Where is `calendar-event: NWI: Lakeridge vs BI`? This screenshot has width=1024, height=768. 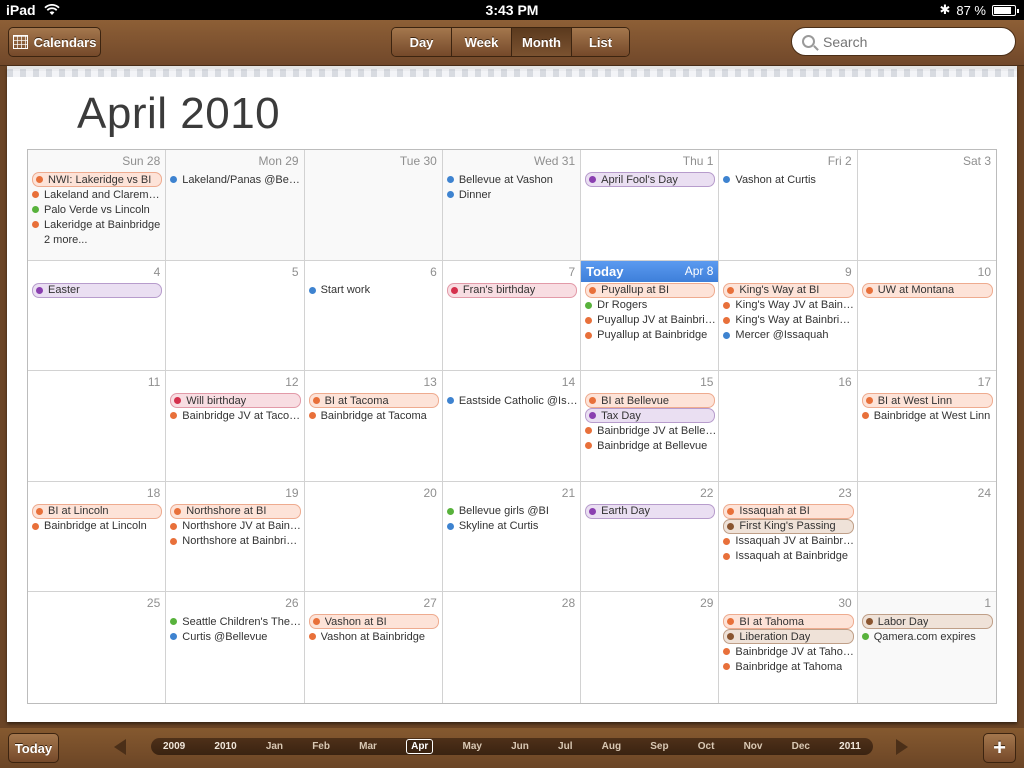
calendar-event: NWI: Lakeridge vs BI is located at coordinates (97, 179).